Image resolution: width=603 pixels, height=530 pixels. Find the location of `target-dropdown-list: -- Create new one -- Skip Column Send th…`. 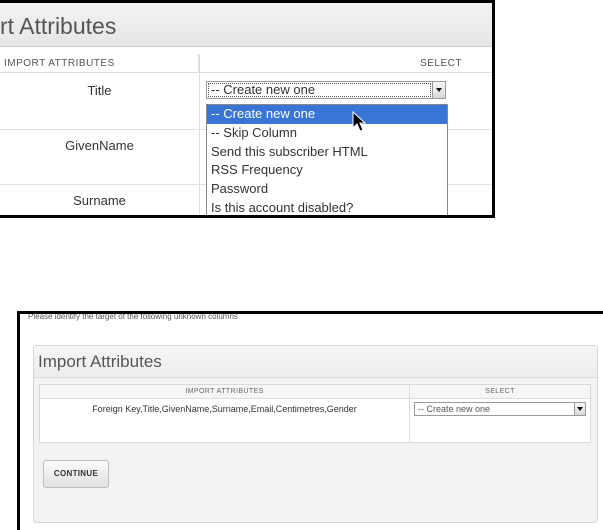

target-dropdown-list: -- Create new one -- Skip Column Send th… is located at coordinates (327, 159).